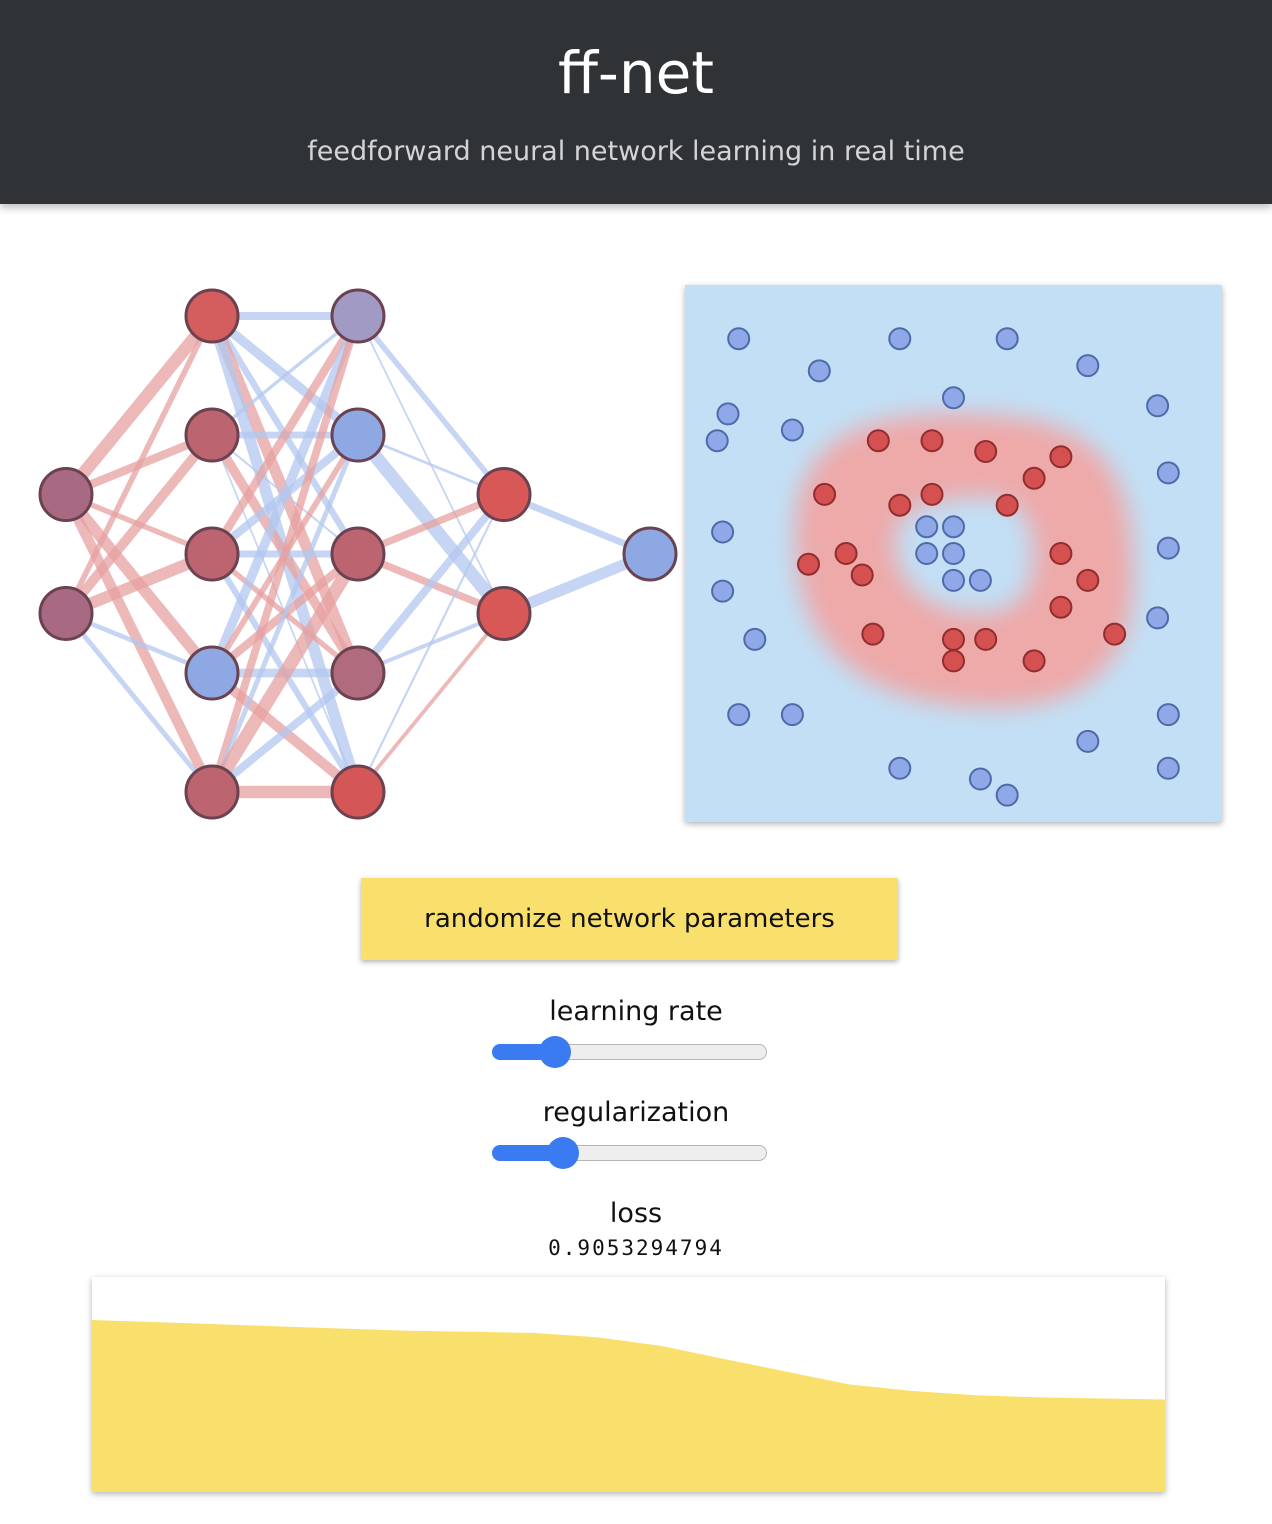 This screenshot has width=1272, height=1524. I want to click on randomize-network-button: randomize network parameters, so click(629, 919).